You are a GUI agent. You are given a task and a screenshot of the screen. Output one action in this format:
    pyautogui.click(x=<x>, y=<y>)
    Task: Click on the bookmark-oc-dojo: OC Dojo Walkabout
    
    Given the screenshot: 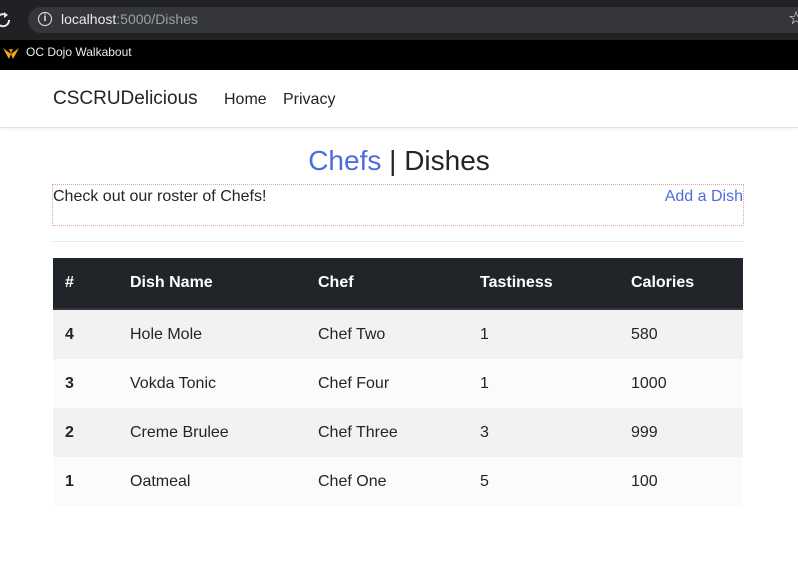 What is the action you would take?
    pyautogui.click(x=79, y=52)
    